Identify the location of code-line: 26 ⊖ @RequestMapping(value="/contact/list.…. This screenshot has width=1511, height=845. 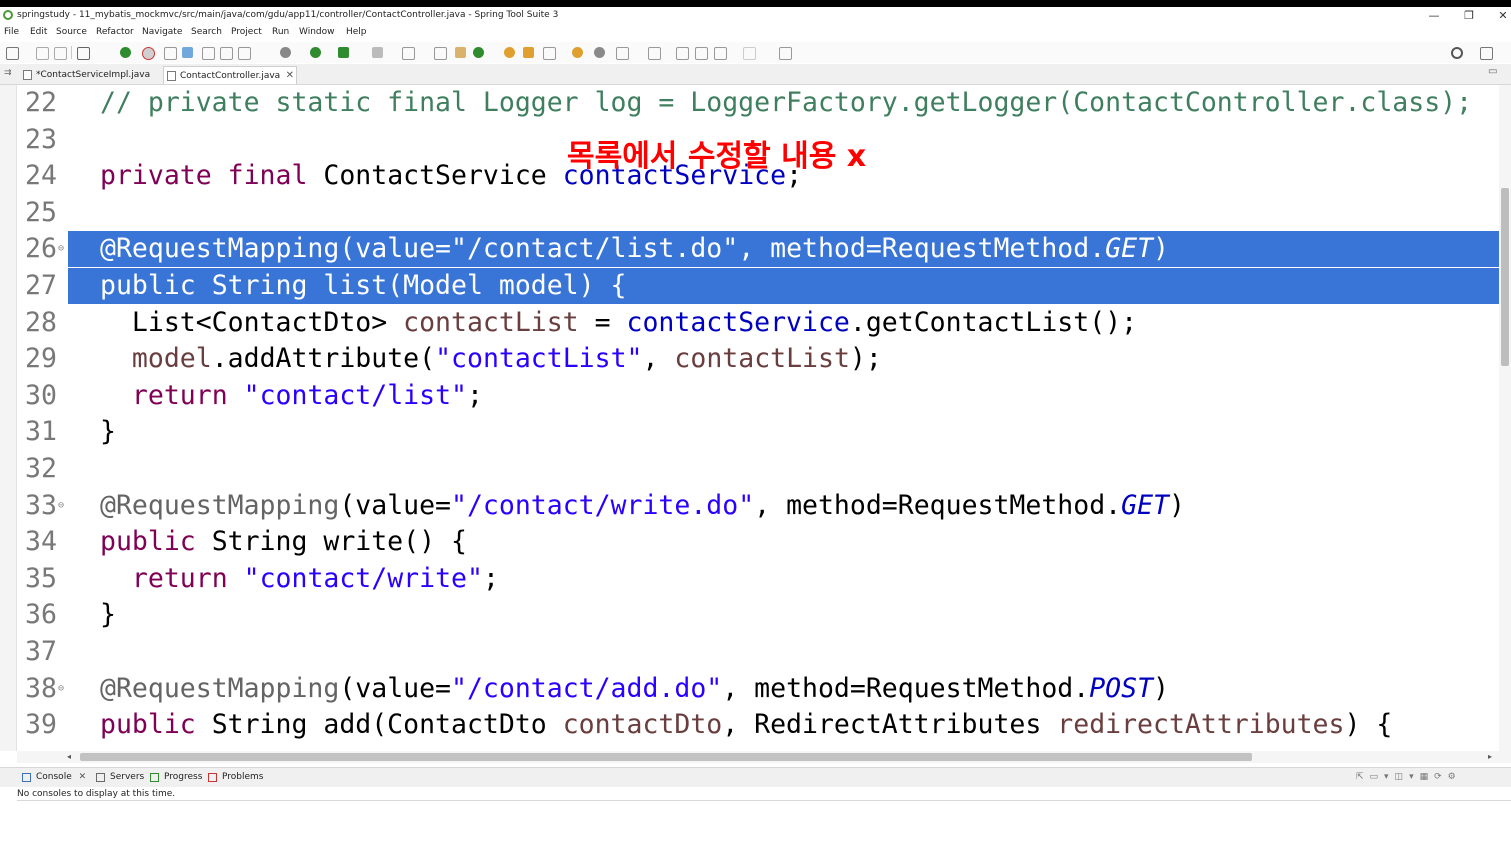
(762, 249).